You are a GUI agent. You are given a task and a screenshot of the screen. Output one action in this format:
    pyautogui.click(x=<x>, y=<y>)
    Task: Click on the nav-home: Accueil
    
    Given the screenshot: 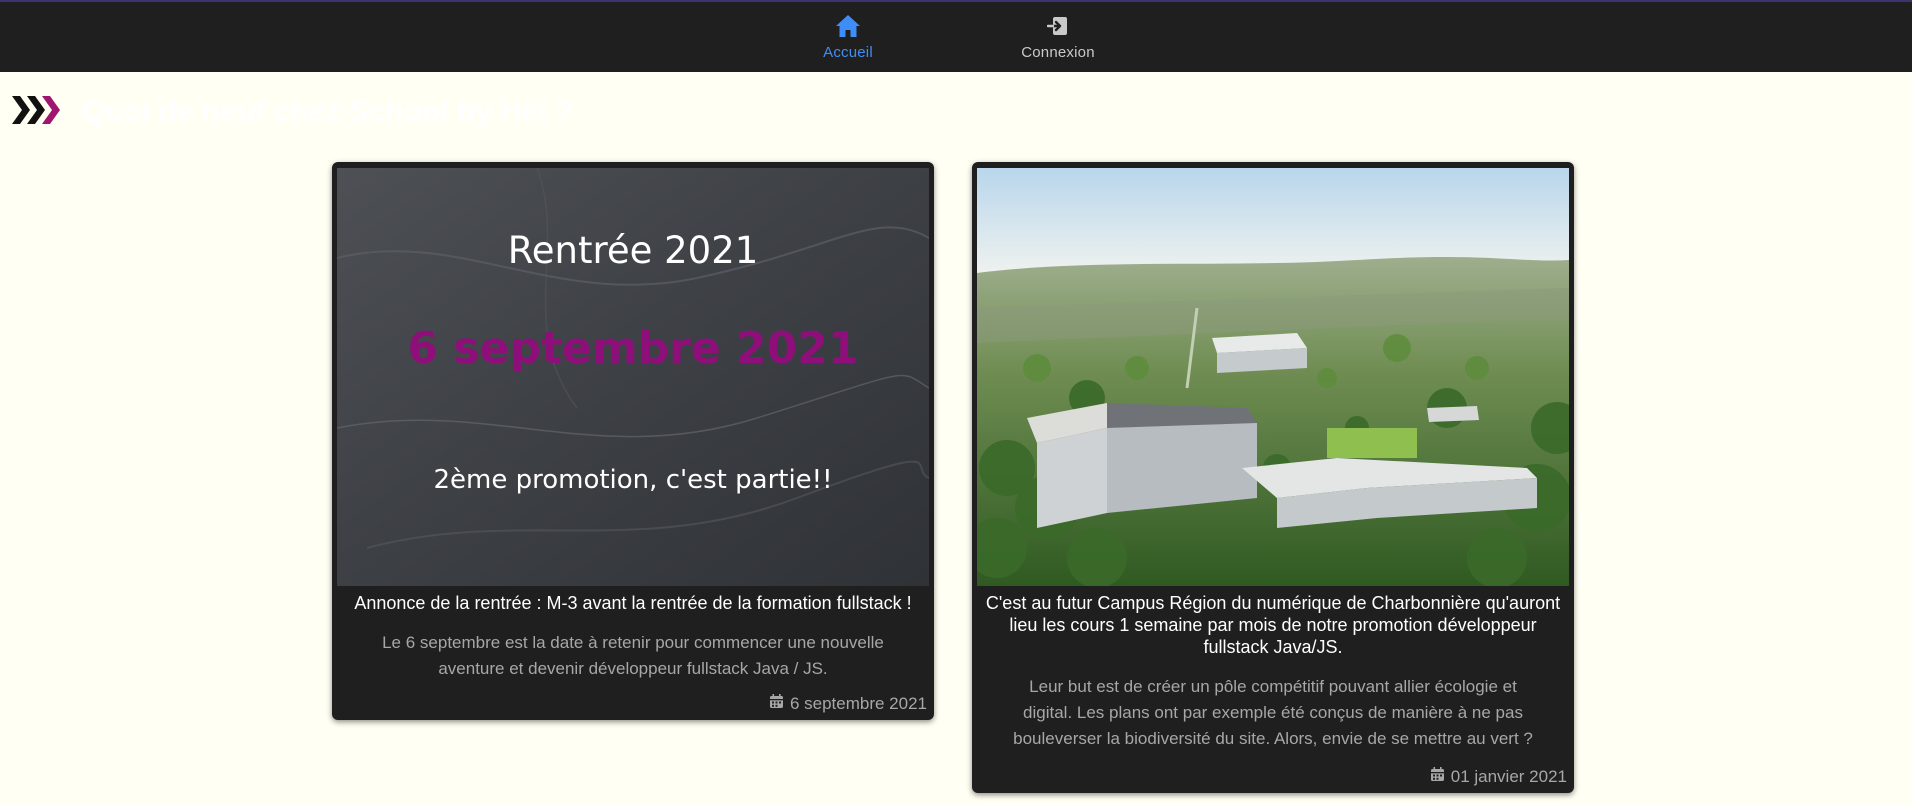 What is the action you would take?
    pyautogui.click(x=848, y=38)
    